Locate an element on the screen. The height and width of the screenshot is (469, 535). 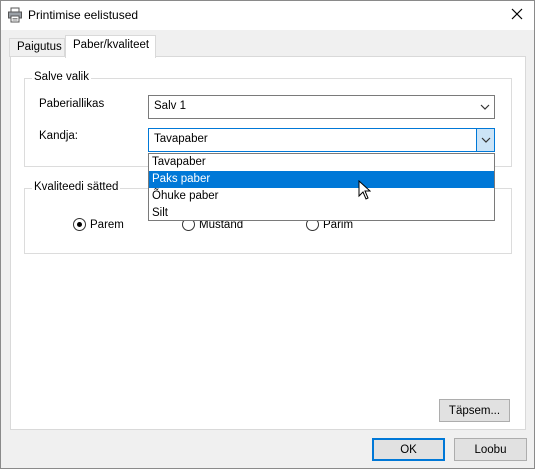
media-select: Tavapaber is located at coordinates (321, 140).